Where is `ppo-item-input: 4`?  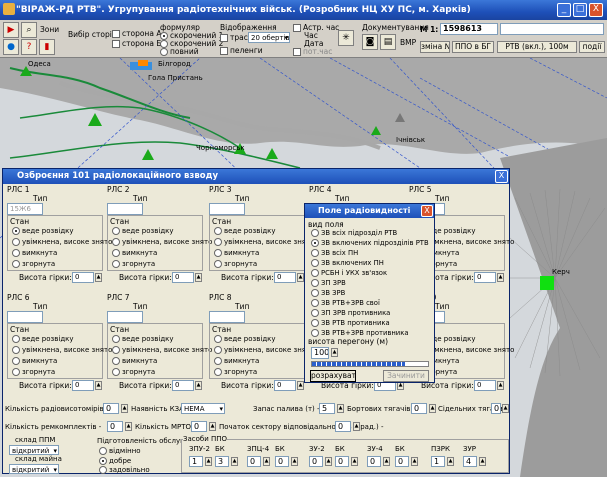
ppo-item-input: 4 is located at coordinates (470, 461).